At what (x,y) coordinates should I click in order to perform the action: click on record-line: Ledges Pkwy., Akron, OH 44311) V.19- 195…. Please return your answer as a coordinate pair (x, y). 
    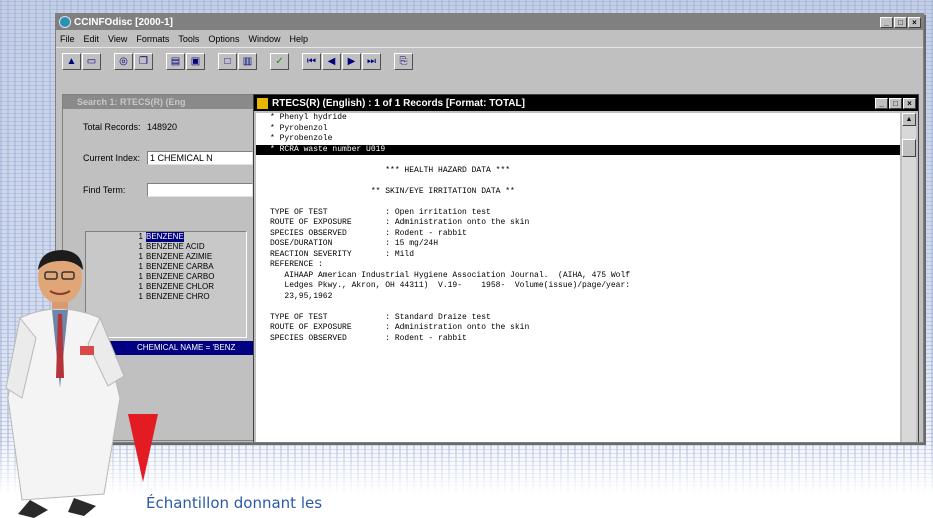
    Looking at the image, I should click on (450, 285).